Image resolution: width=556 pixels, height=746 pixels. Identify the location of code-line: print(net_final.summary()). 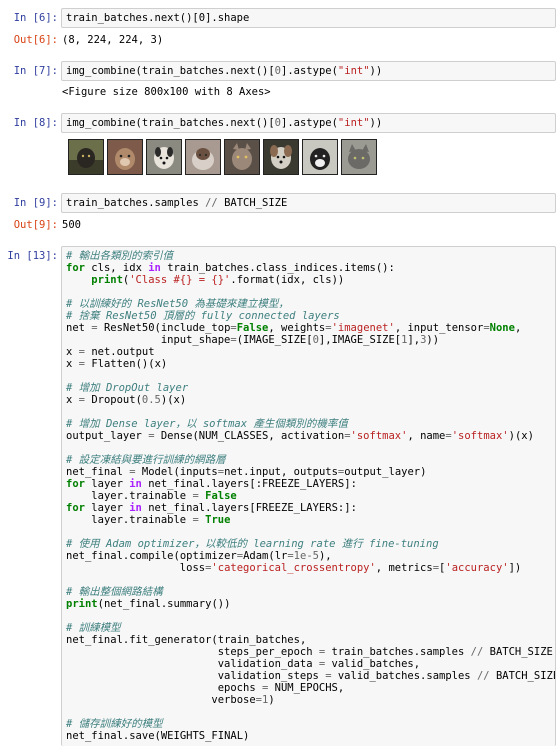
(148, 604).